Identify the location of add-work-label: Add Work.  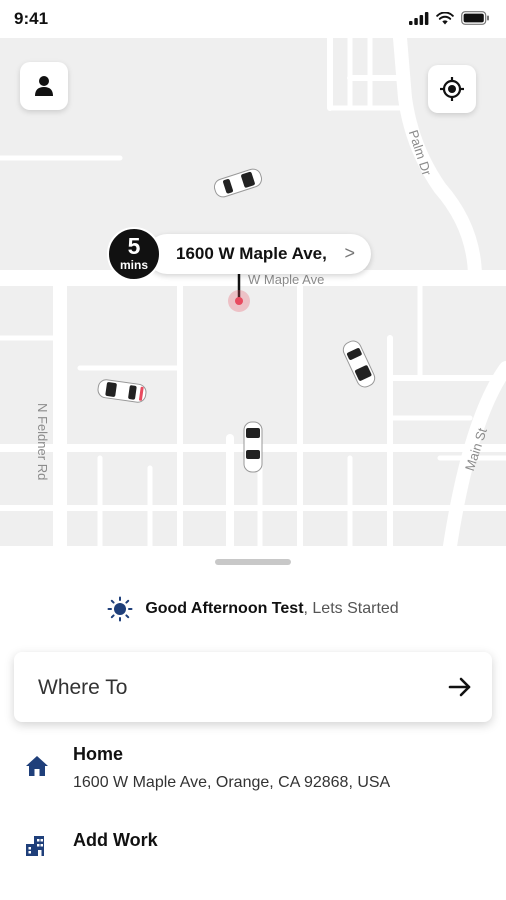
(115, 840).